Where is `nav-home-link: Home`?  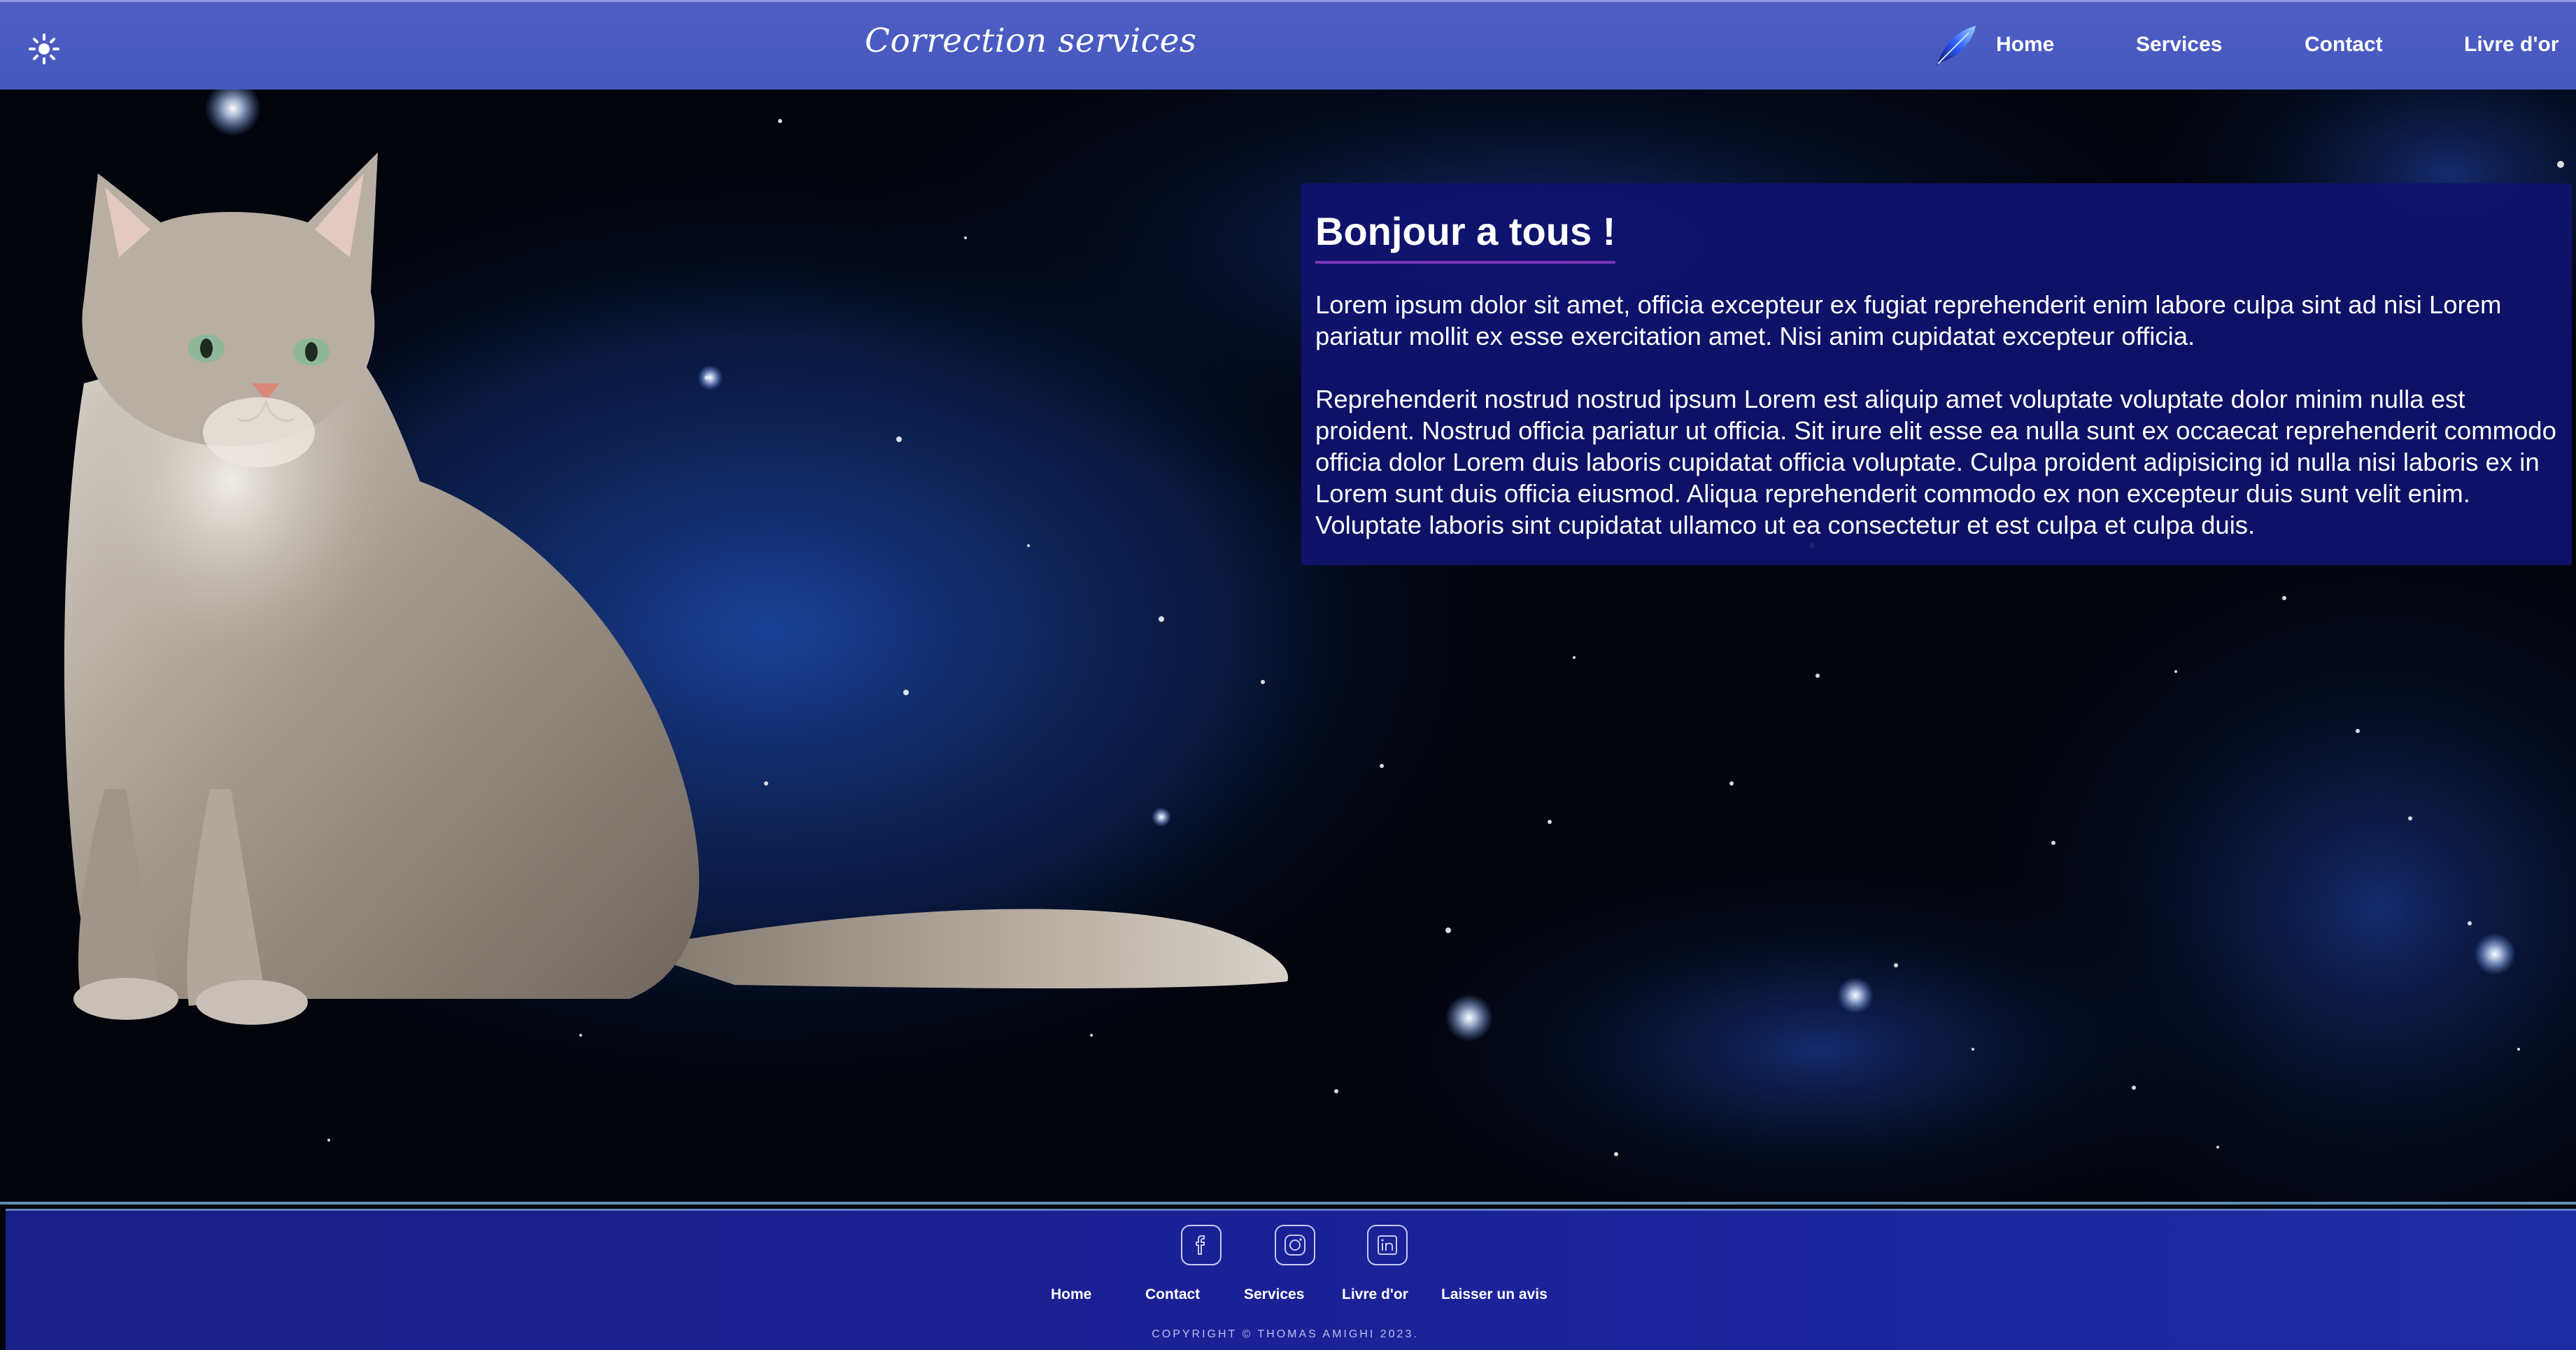
nav-home-link: Home is located at coordinates (2025, 45).